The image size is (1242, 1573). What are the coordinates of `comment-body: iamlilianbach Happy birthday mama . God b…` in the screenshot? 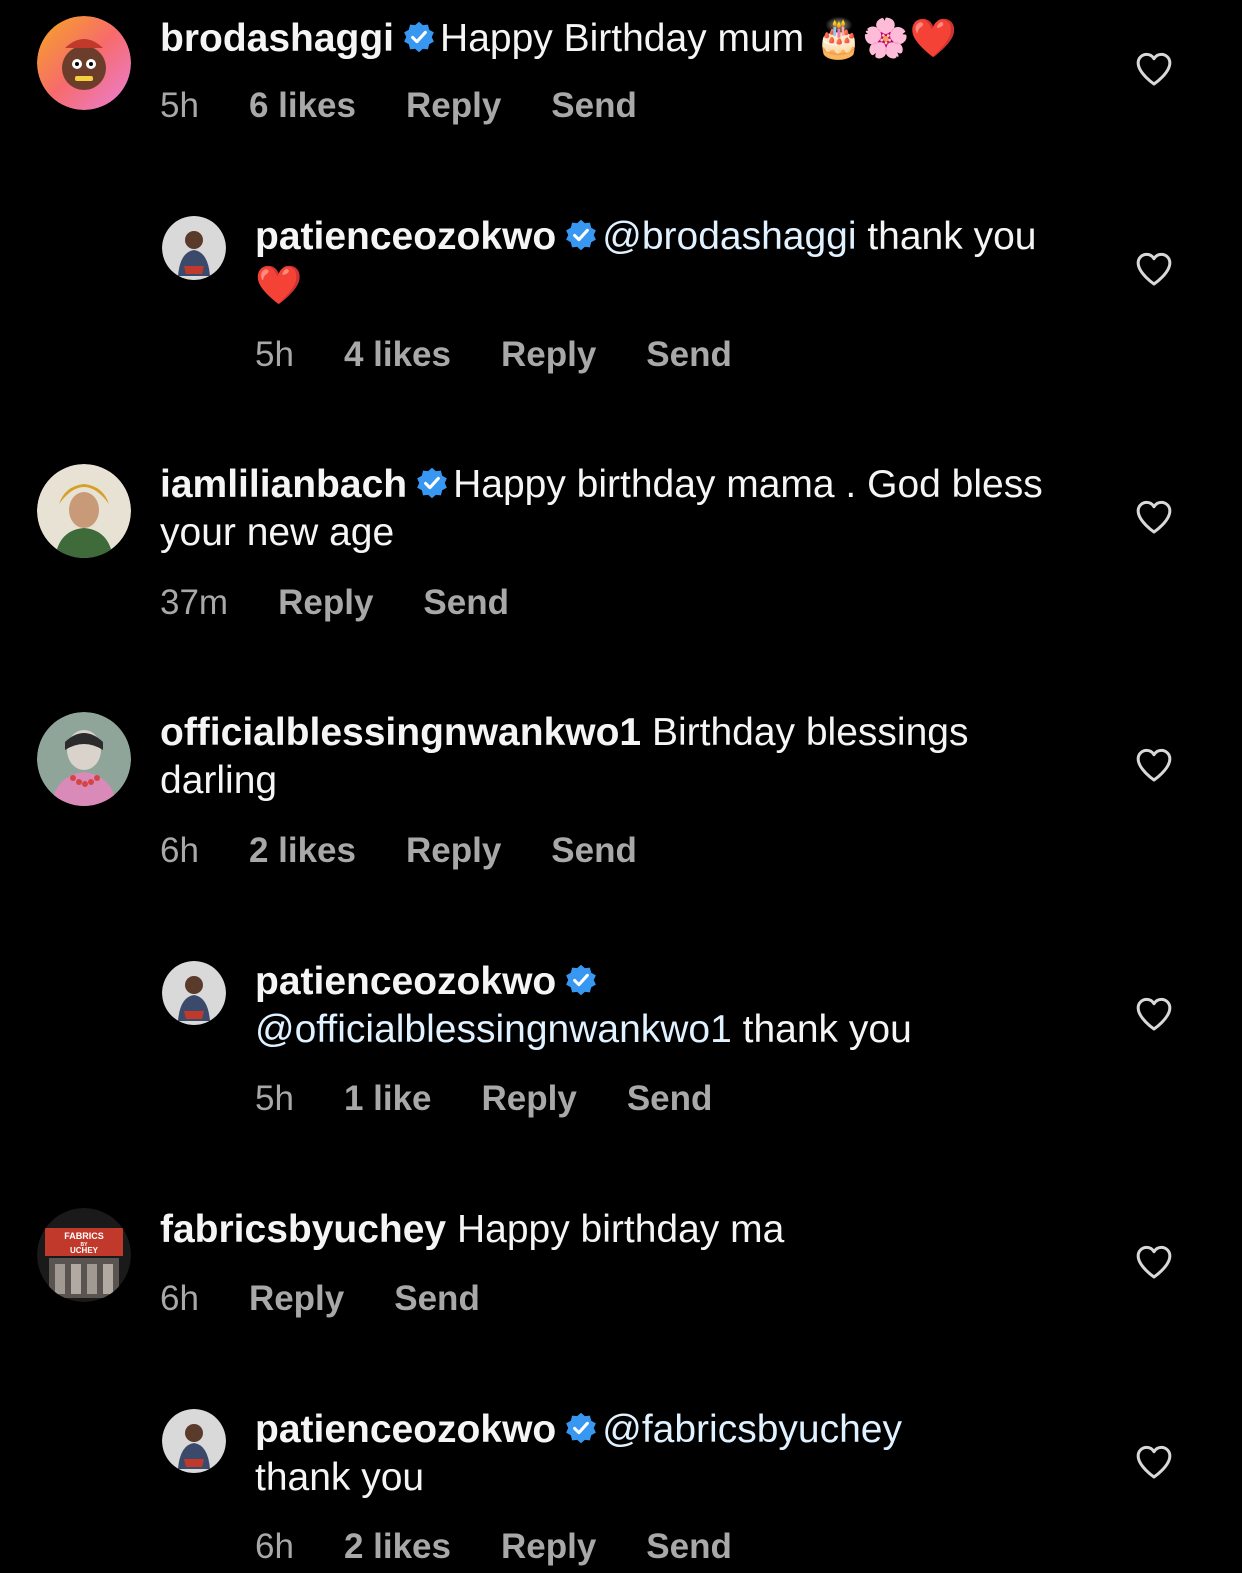 It's located at (620, 509).